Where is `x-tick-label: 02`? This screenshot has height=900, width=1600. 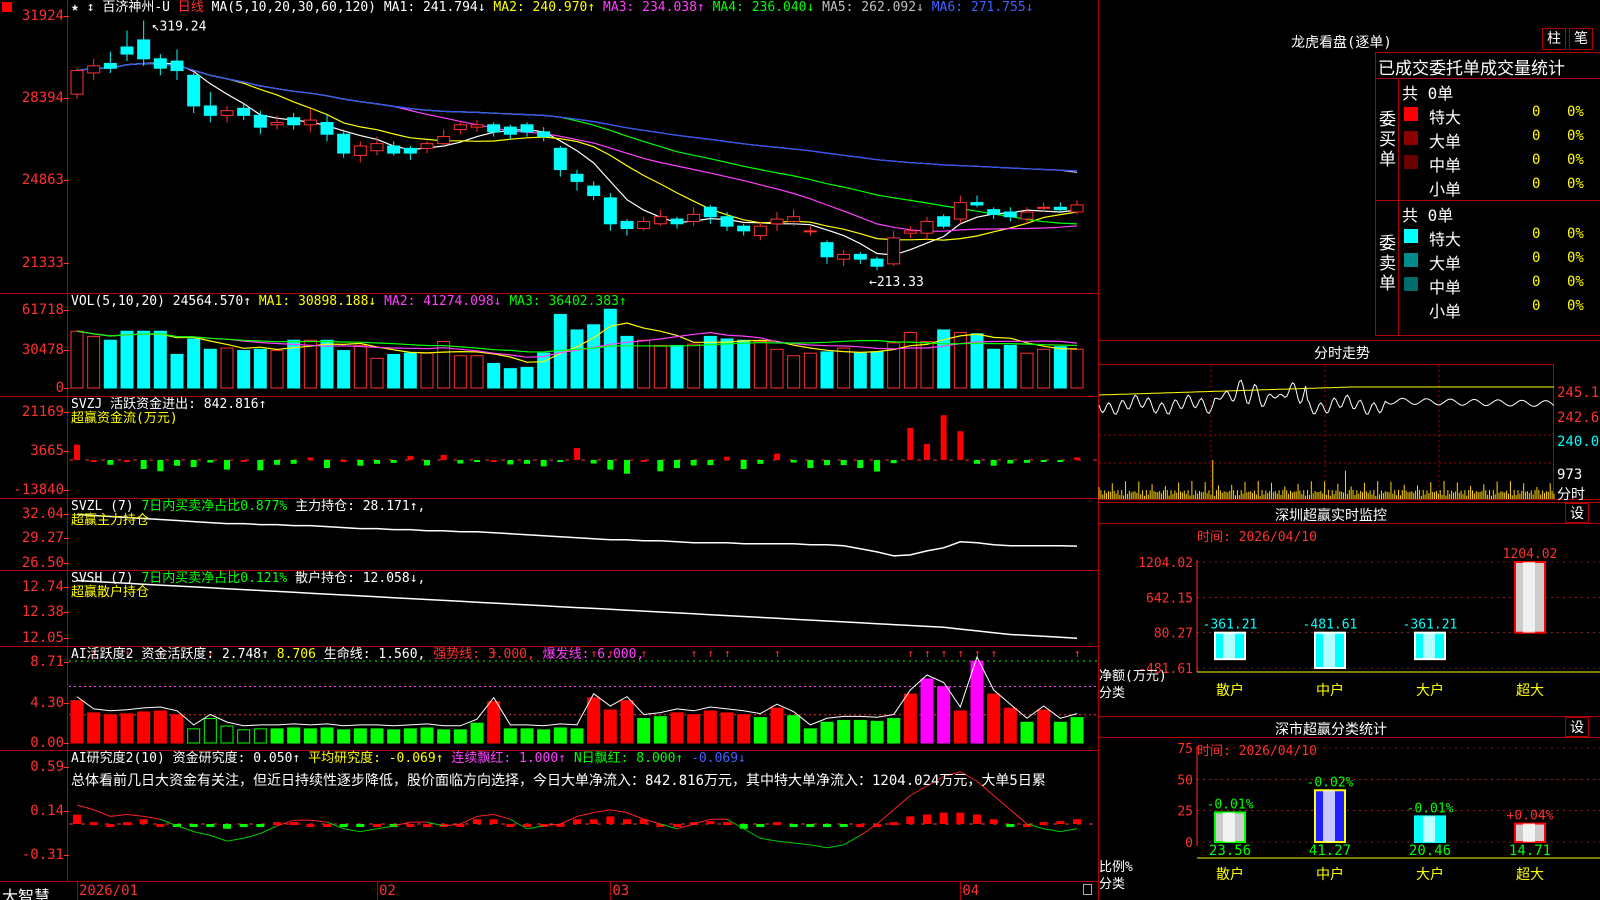
x-tick-label: 02 is located at coordinates (387, 891).